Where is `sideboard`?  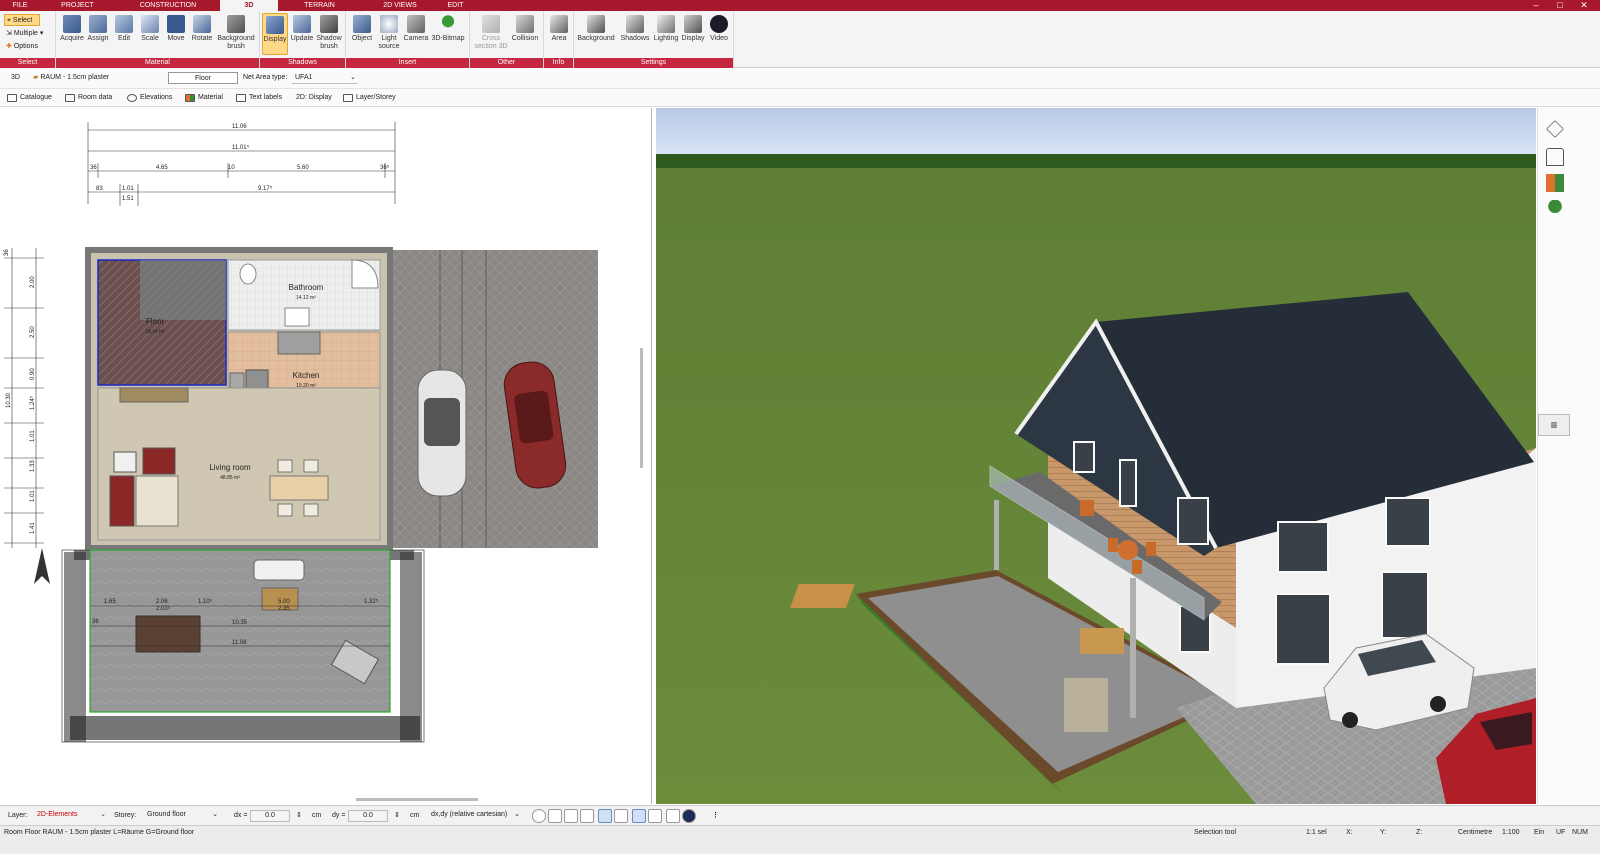
sideboard is located at coordinates (154, 395).